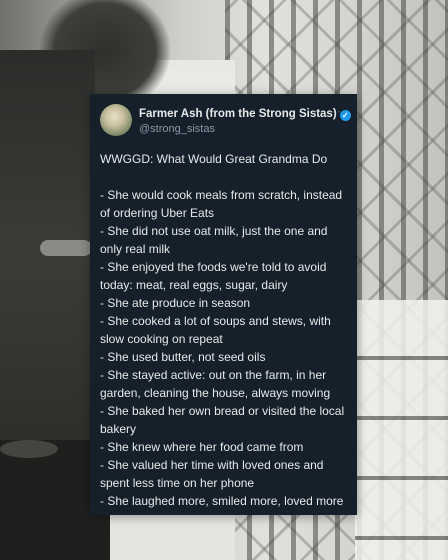 Image resolution: width=448 pixels, height=560 pixels. Describe the element at coordinates (401, 430) in the screenshot. I see `window-blinds` at that location.